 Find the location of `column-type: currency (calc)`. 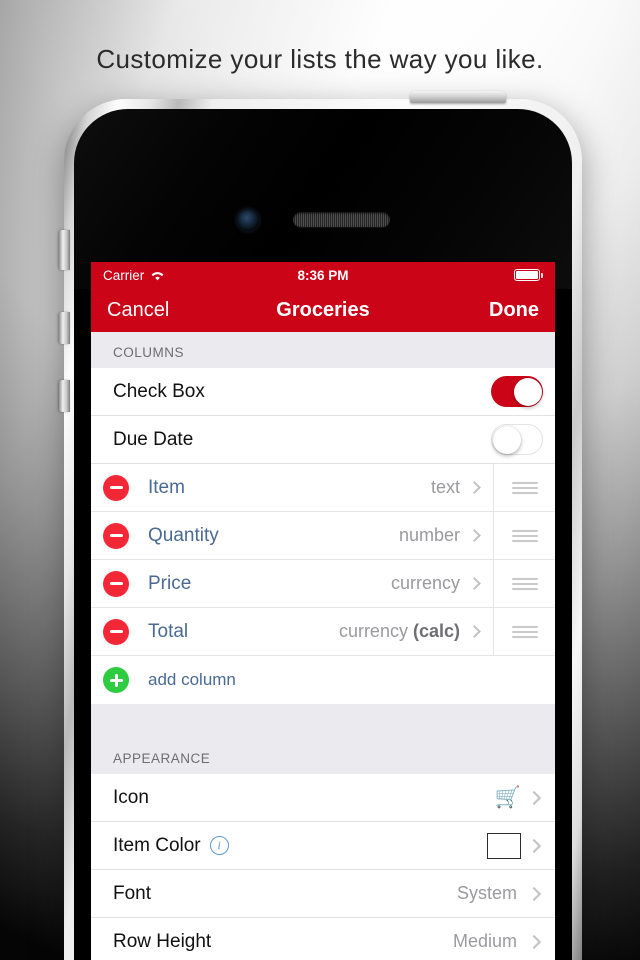

column-type: currency (calc) is located at coordinates (399, 631).